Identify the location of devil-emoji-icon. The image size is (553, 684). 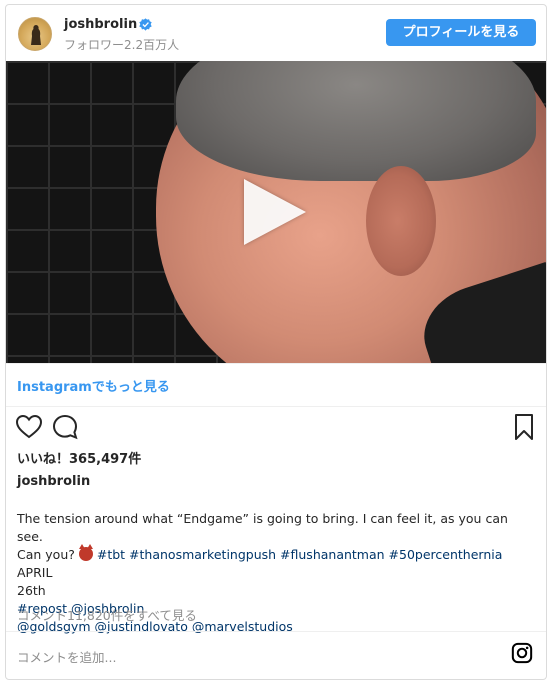
(85, 552).